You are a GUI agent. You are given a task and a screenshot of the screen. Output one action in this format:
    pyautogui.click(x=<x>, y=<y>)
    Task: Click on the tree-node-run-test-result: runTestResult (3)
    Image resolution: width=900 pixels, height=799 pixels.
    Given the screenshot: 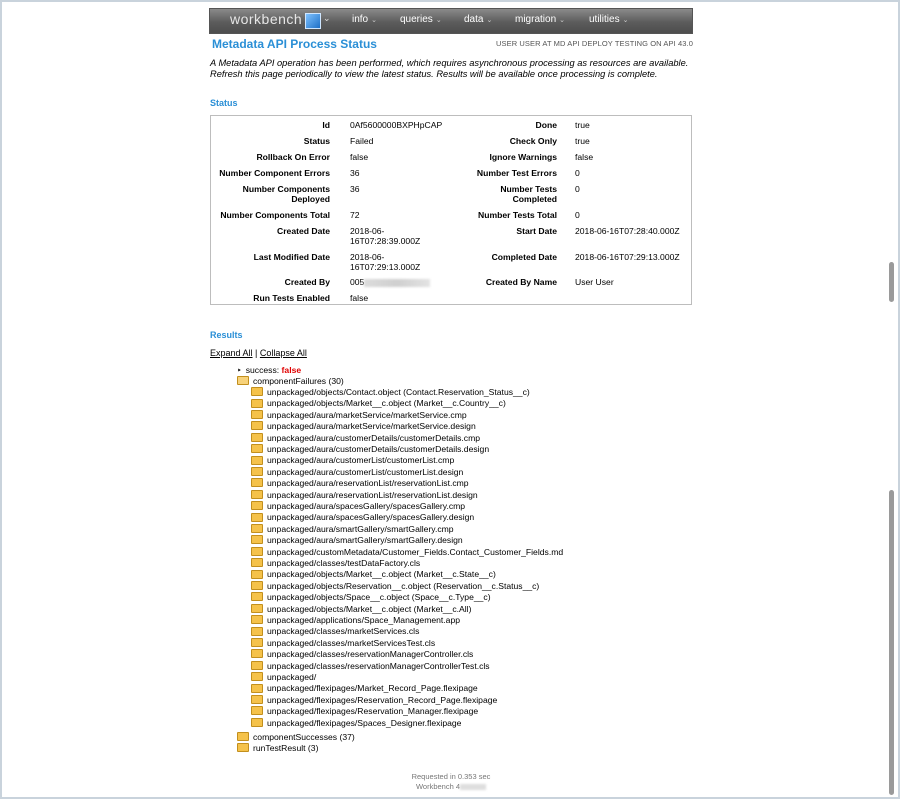 What is the action you would take?
    pyautogui.click(x=277, y=748)
    